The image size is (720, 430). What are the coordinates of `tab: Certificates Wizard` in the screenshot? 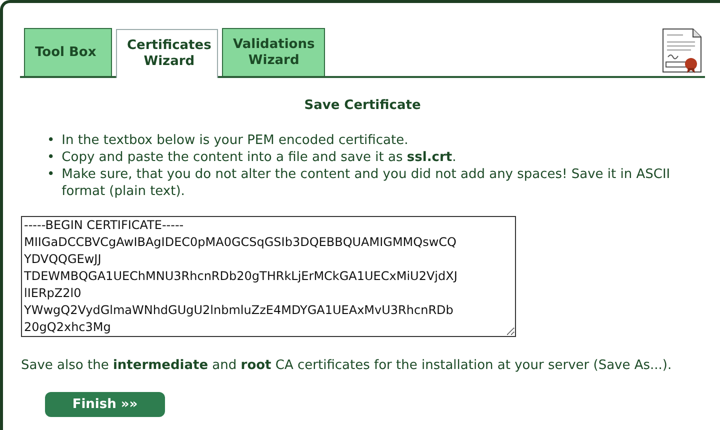 It's located at (167, 53).